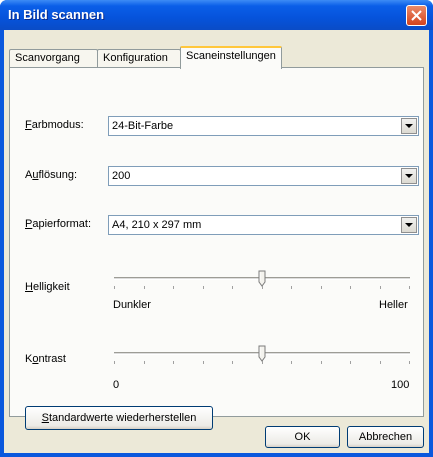 The height and width of the screenshot is (457, 433). What do you see at coordinates (58, 224) in the screenshot?
I see `paper-size-label: Papierformat:` at bounding box center [58, 224].